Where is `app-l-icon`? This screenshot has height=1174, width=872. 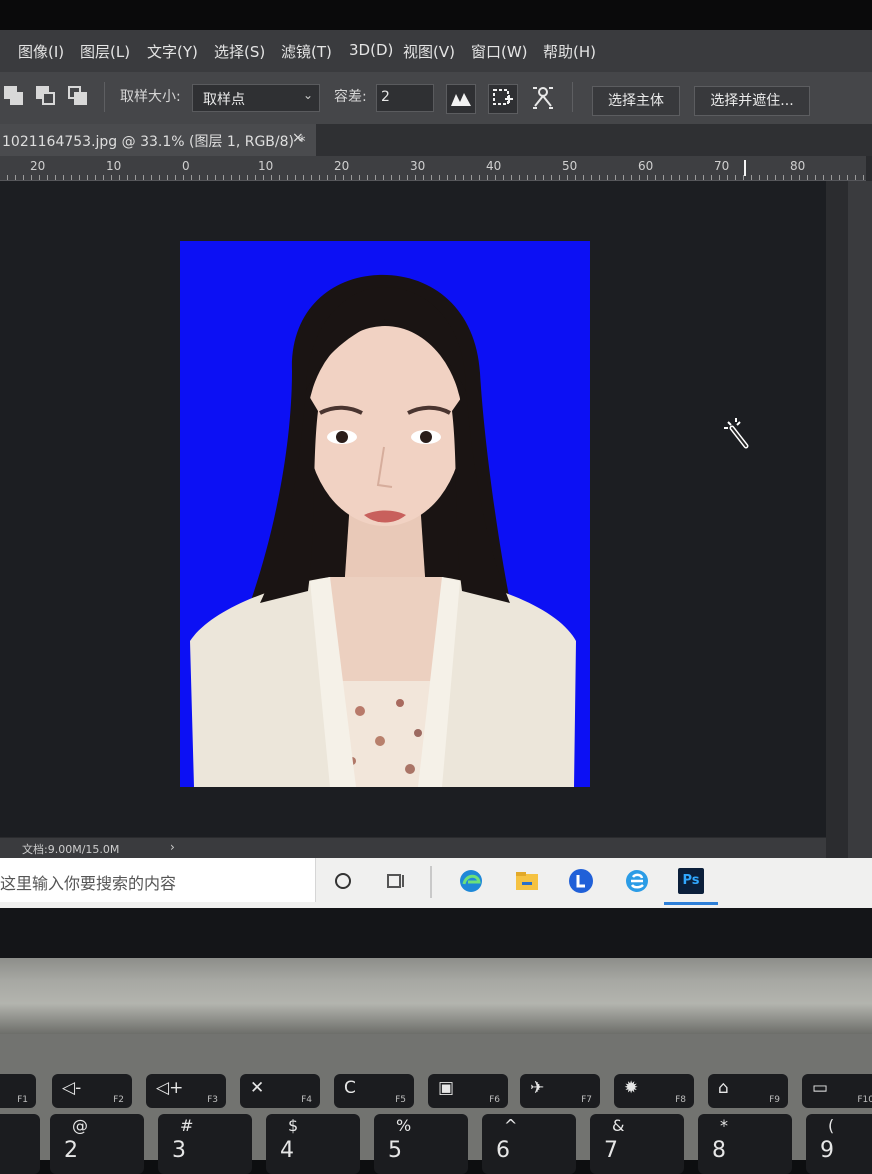
app-l-icon is located at coordinates (581, 881).